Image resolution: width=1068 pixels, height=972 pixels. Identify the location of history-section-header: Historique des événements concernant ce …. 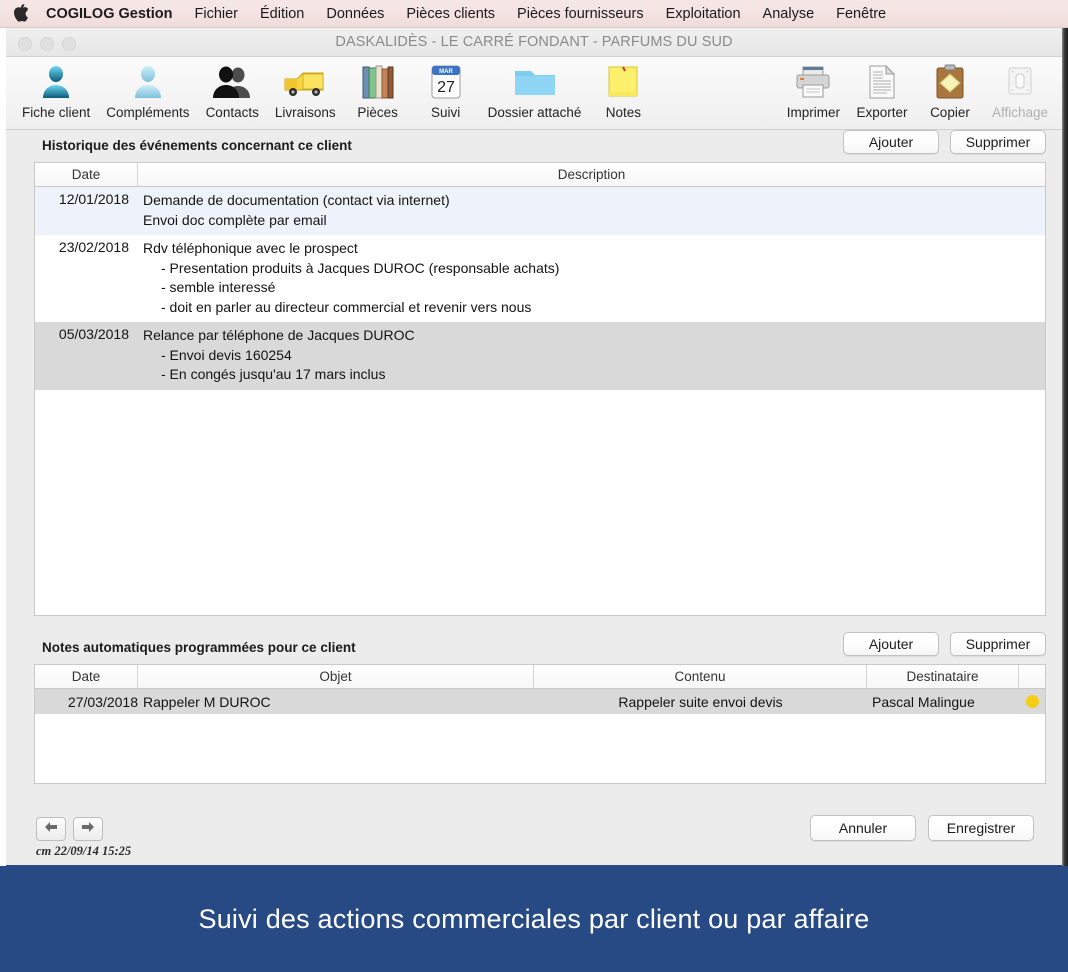
(540, 147).